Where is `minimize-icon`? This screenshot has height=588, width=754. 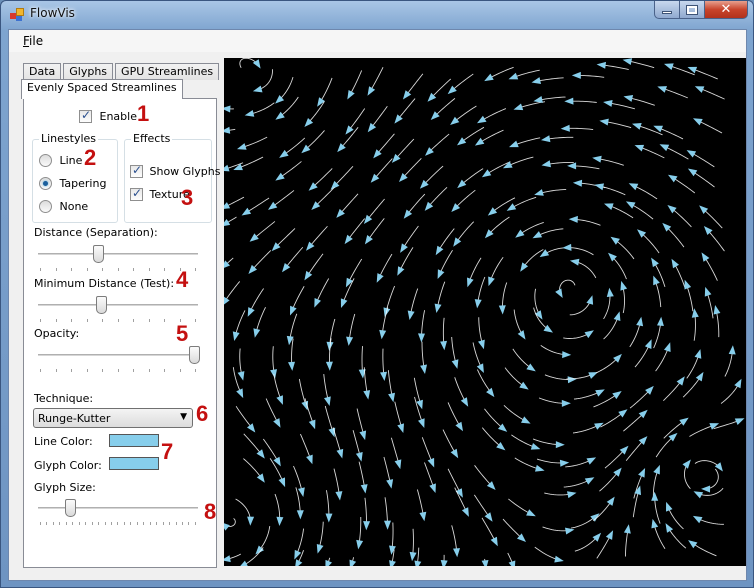 minimize-icon is located at coordinates (667, 12).